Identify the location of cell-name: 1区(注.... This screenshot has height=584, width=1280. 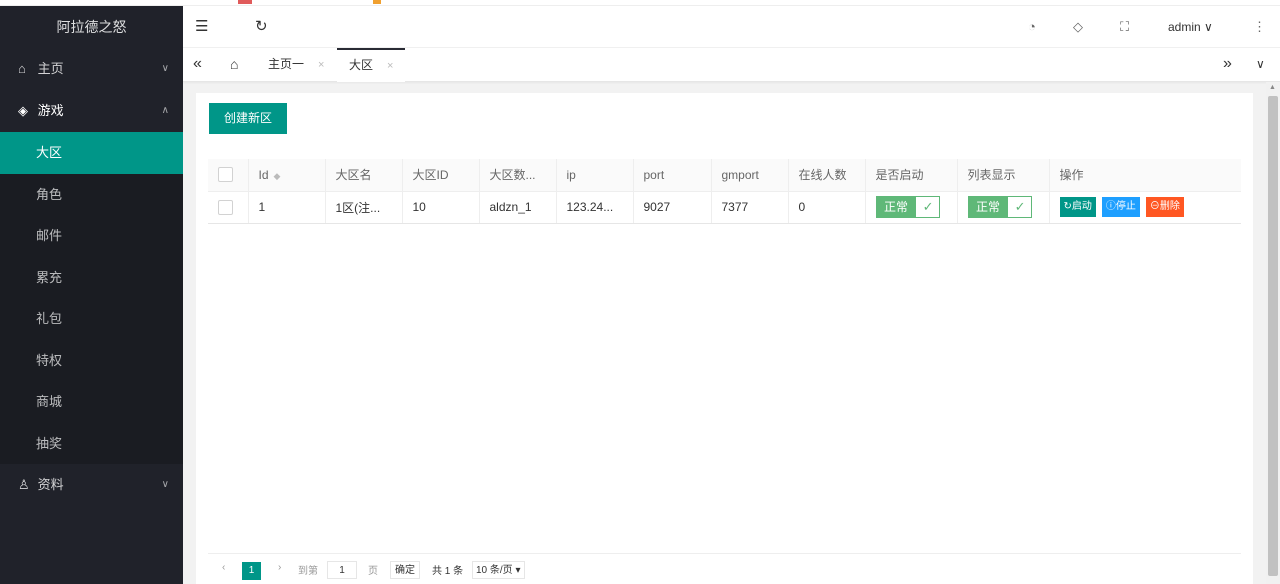
(364, 207).